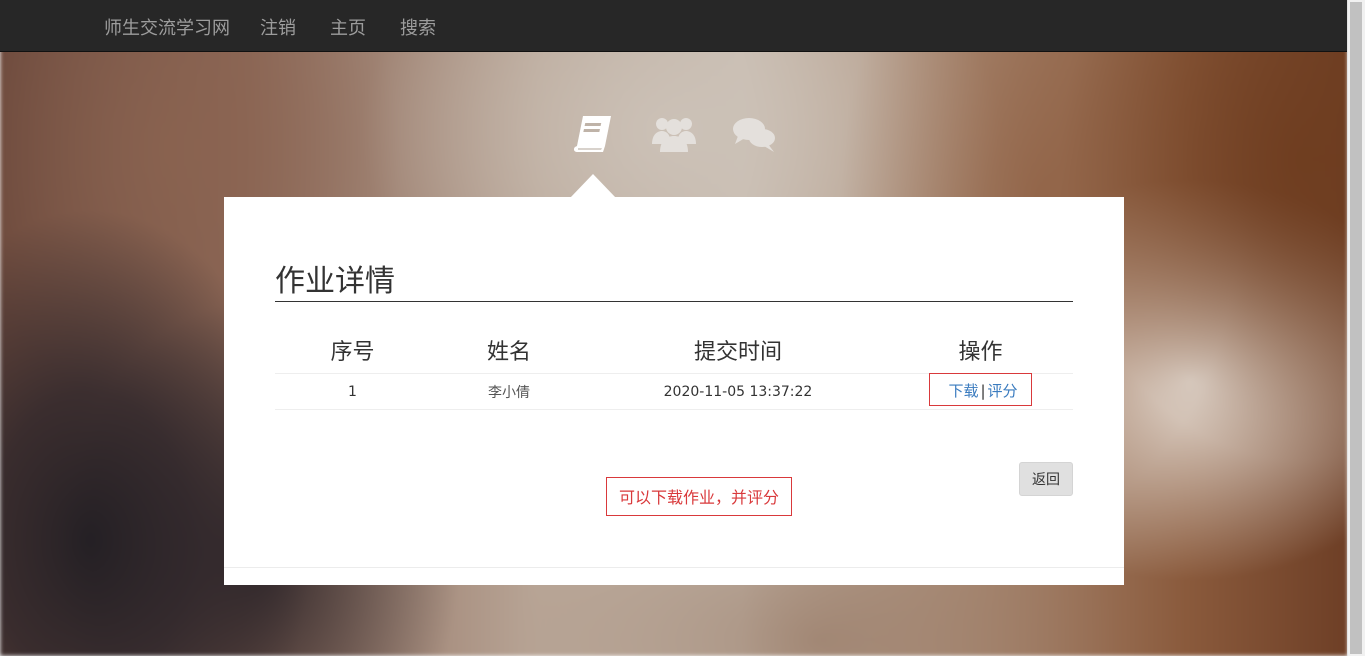 The width and height of the screenshot is (1365, 656). I want to click on panel-footer-divider, so click(674, 567).